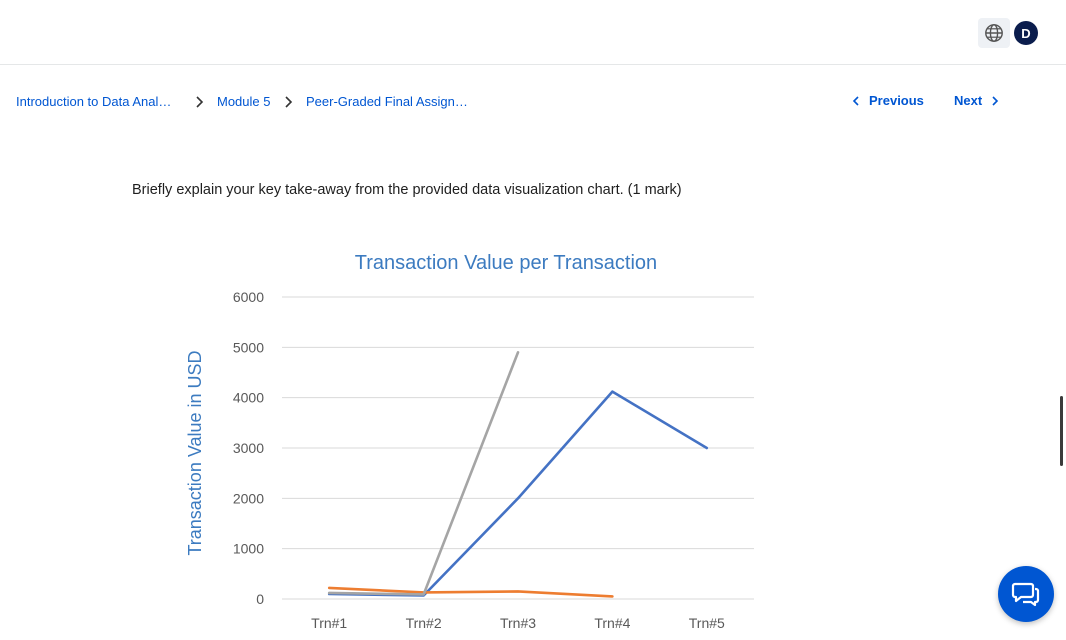 The width and height of the screenshot is (1066, 640). What do you see at coordinates (243, 101) in the screenshot?
I see `breadcrumb-module: Module 5` at bounding box center [243, 101].